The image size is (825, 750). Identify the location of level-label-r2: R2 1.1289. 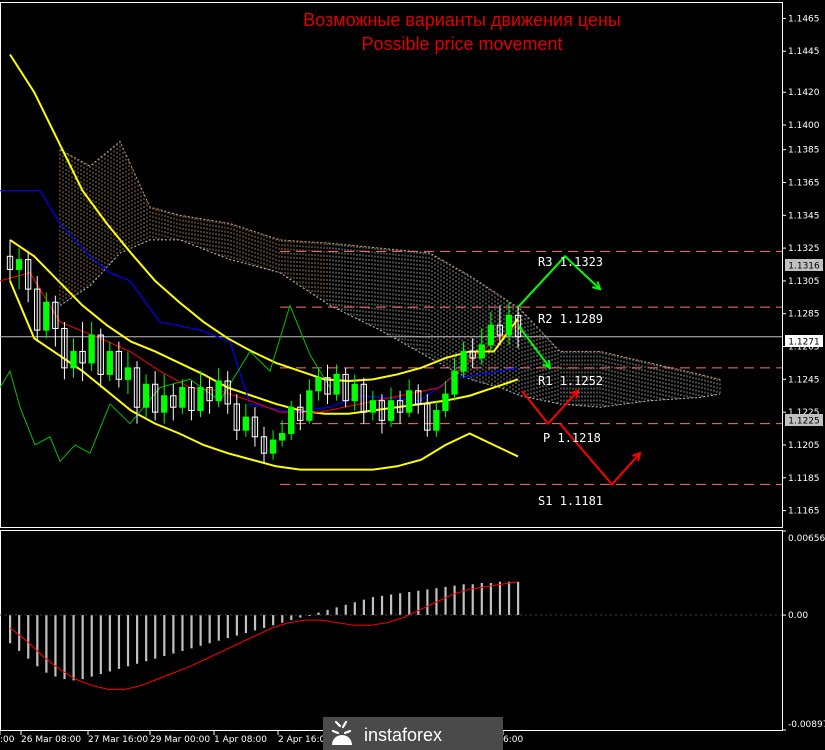
(570, 319).